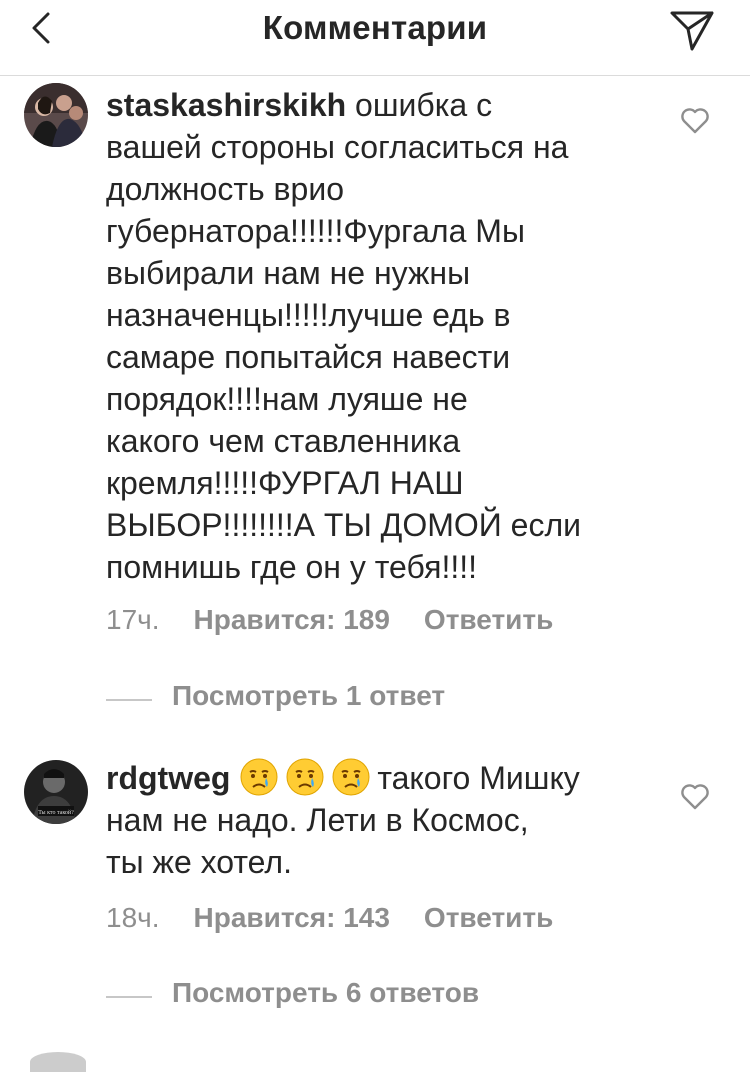 This screenshot has height=1072, width=750. I want to click on comment-line: губернатора!!!!!!Фургала Мы, so click(315, 231).